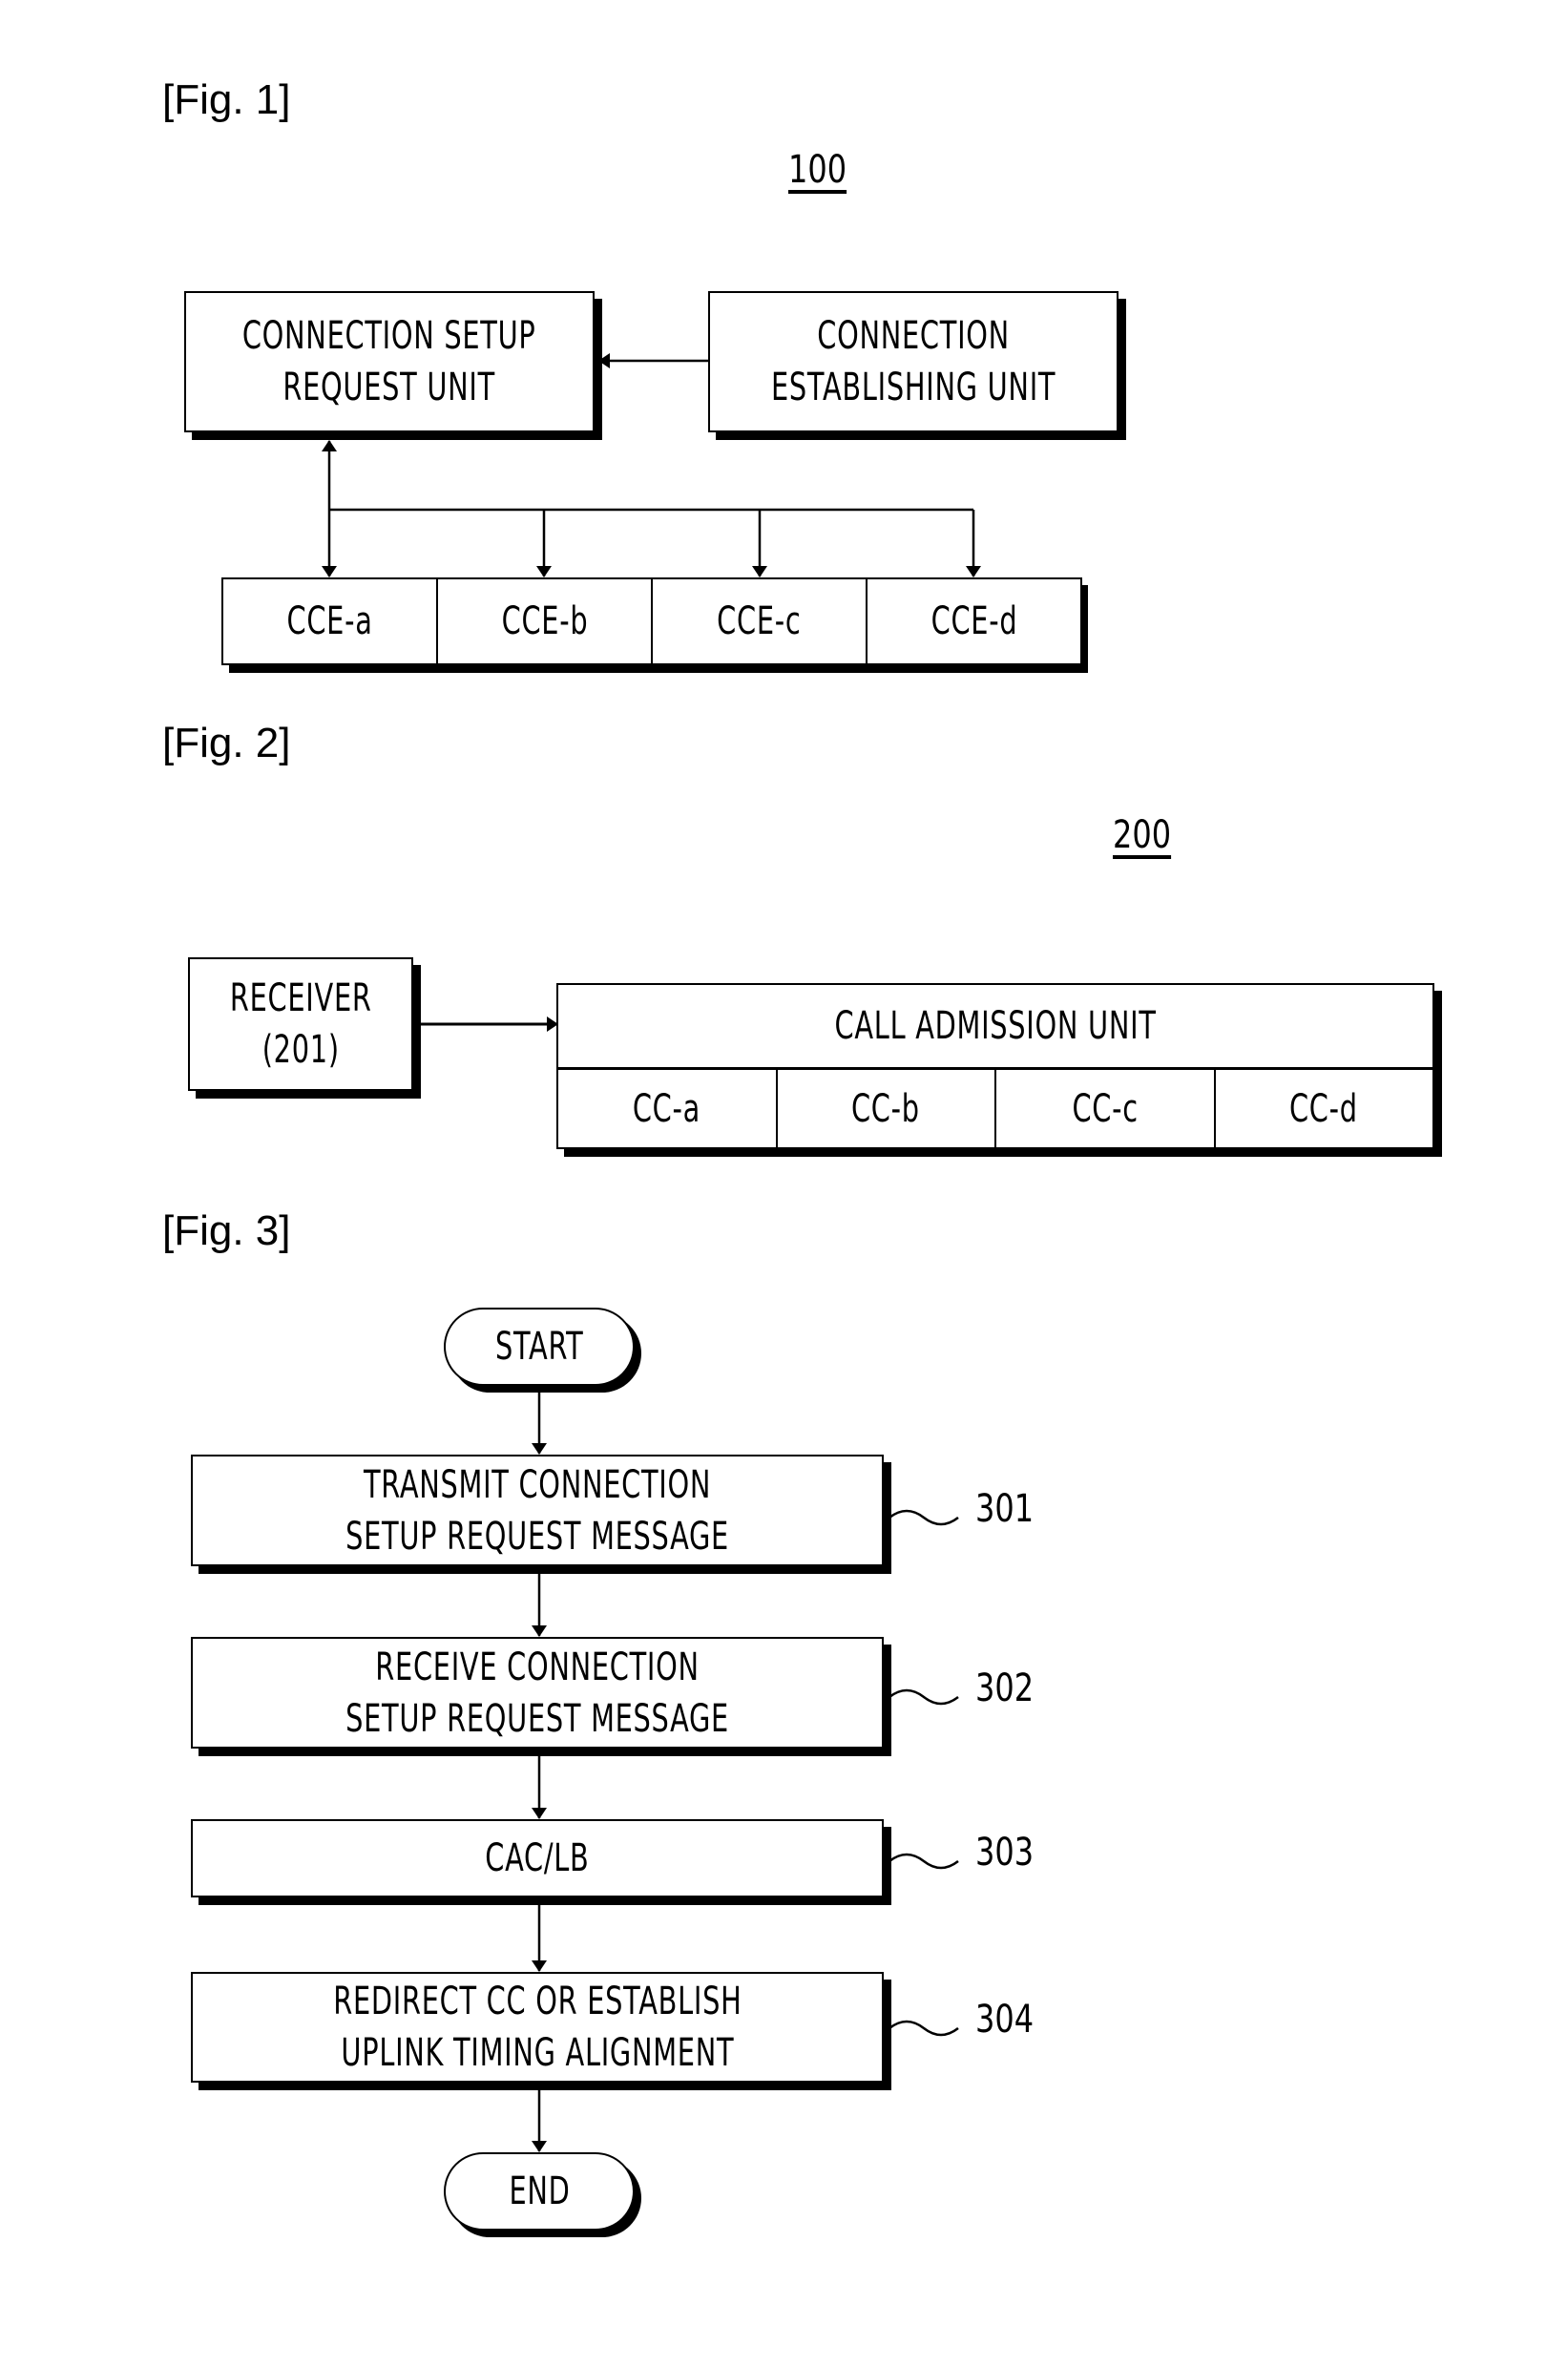  What do you see at coordinates (389, 336) in the screenshot?
I see `box-line: CONNECTION SETUP` at bounding box center [389, 336].